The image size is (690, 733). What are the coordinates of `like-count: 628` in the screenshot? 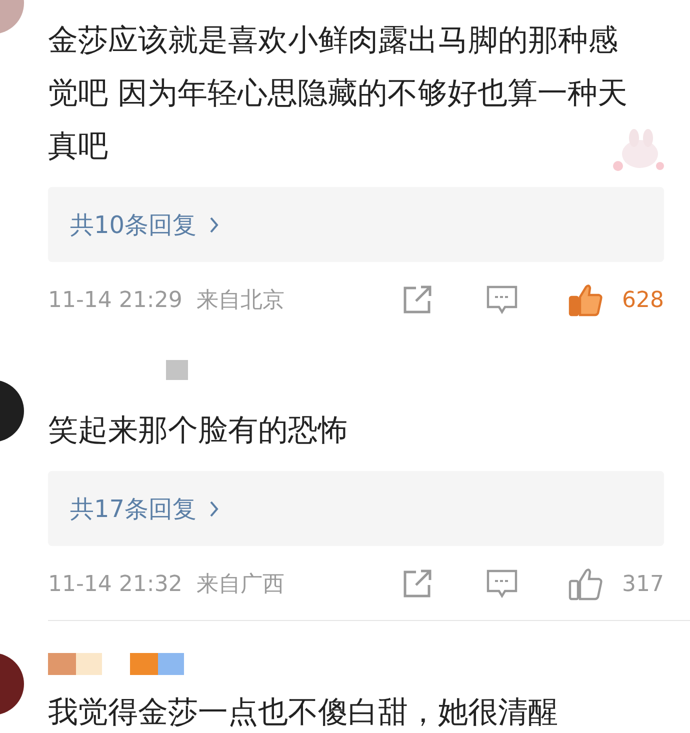 It's located at (642, 300).